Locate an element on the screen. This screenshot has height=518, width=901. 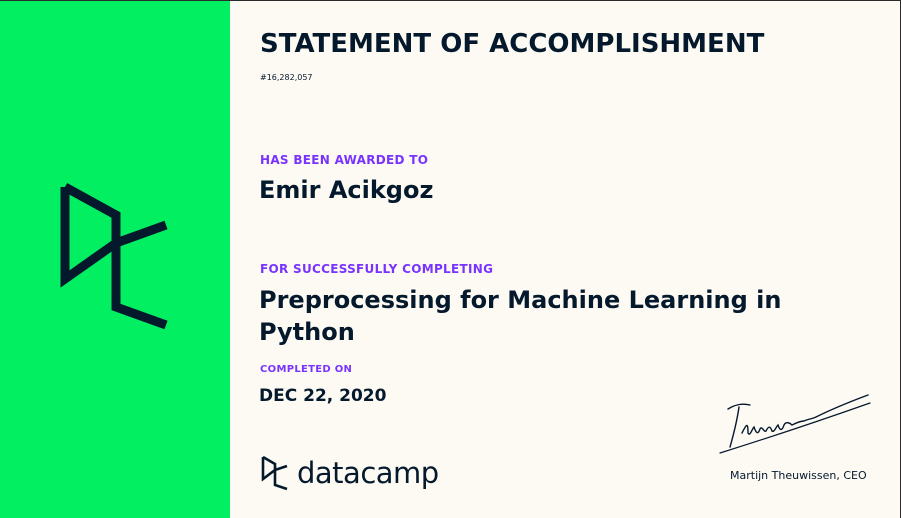
brand-name: datacamp is located at coordinates (368, 473).